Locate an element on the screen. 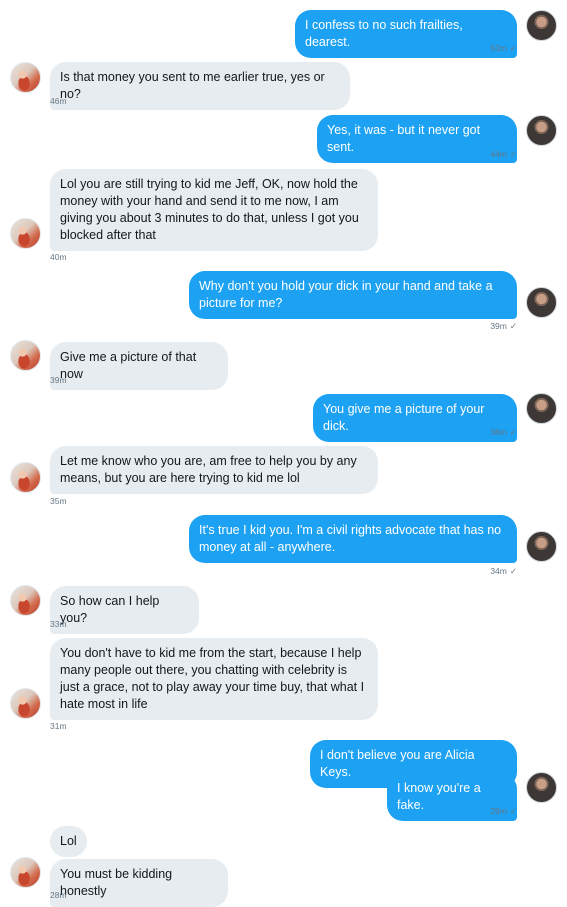 The width and height of the screenshot is (567, 907). message-timestamp: 35m is located at coordinates (58, 501).